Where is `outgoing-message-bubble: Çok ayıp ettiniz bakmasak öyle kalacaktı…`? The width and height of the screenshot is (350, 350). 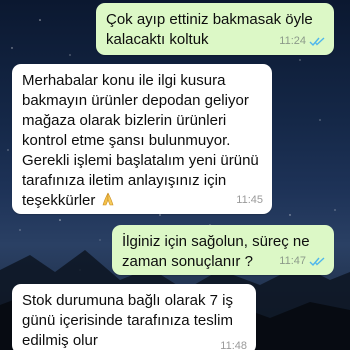
outgoing-message-bubble: Çok ayıp ettiniz bakmasak öyle kalacaktı… is located at coordinates (215, 29).